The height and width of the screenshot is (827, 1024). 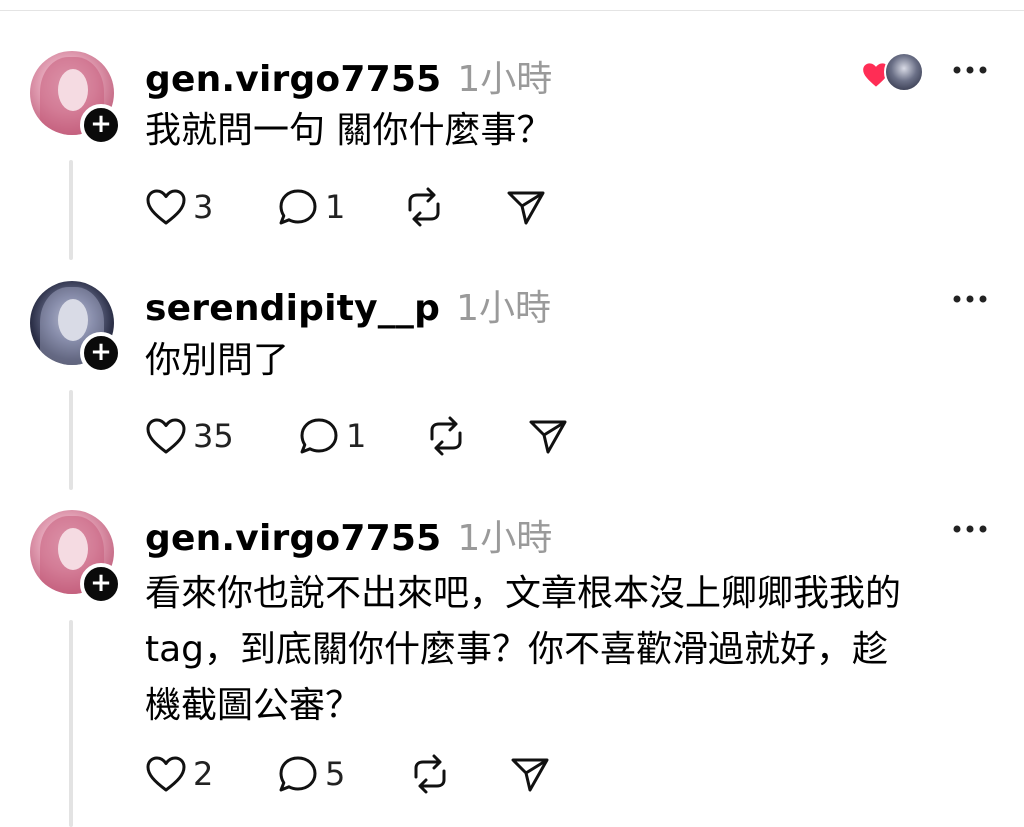 I want to click on reply-button: 5, so click(x=311, y=774).